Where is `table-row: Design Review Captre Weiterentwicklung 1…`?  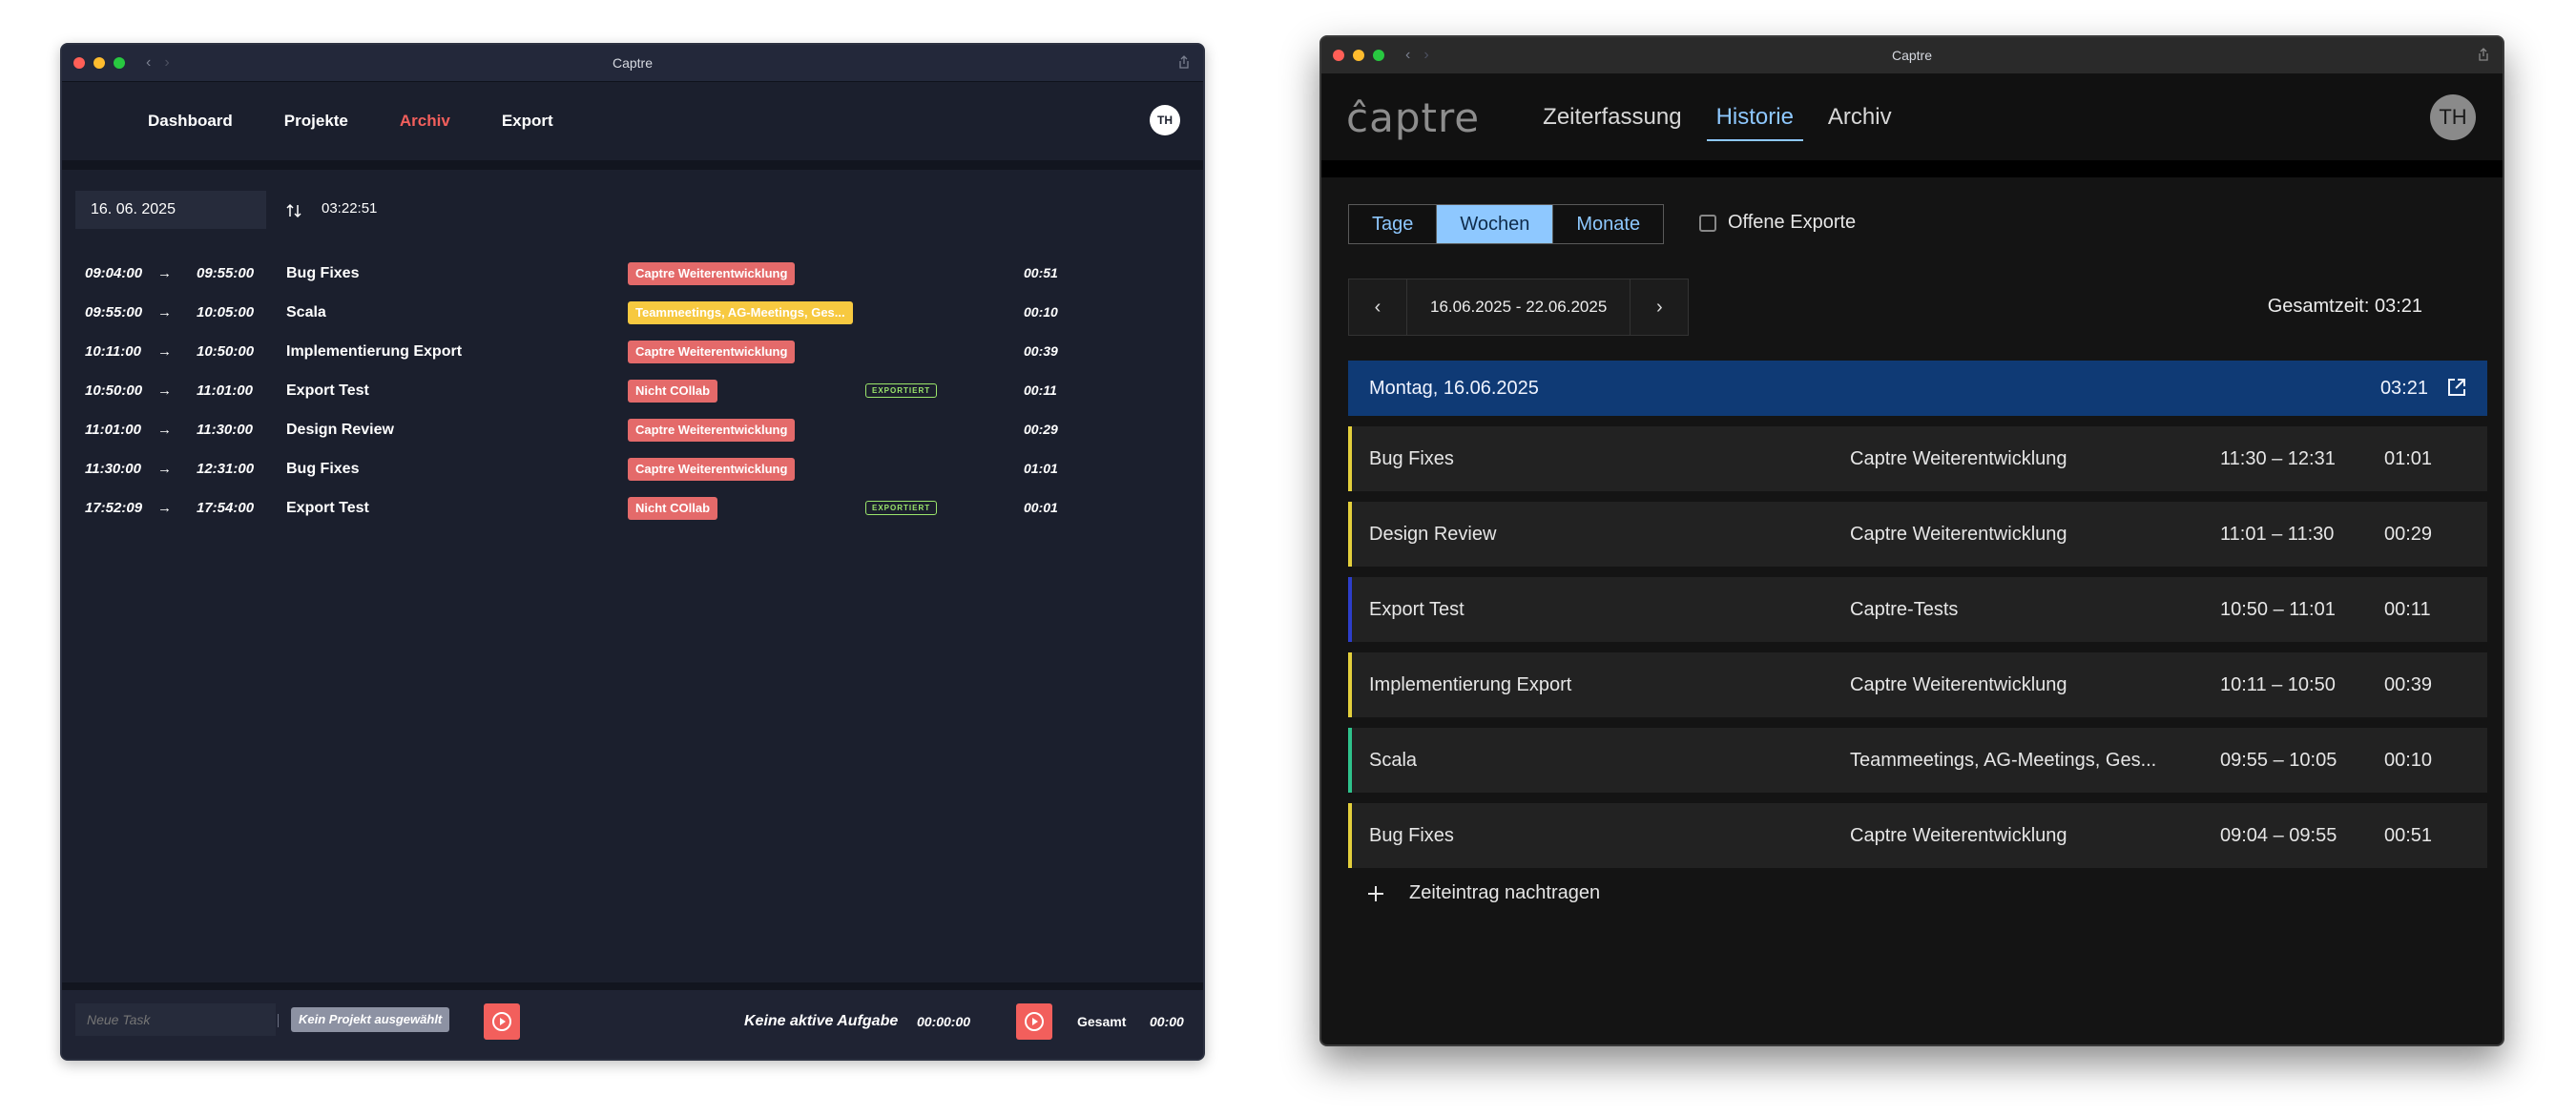 table-row: Design Review Captre Weiterentwicklung 1… is located at coordinates (1917, 534).